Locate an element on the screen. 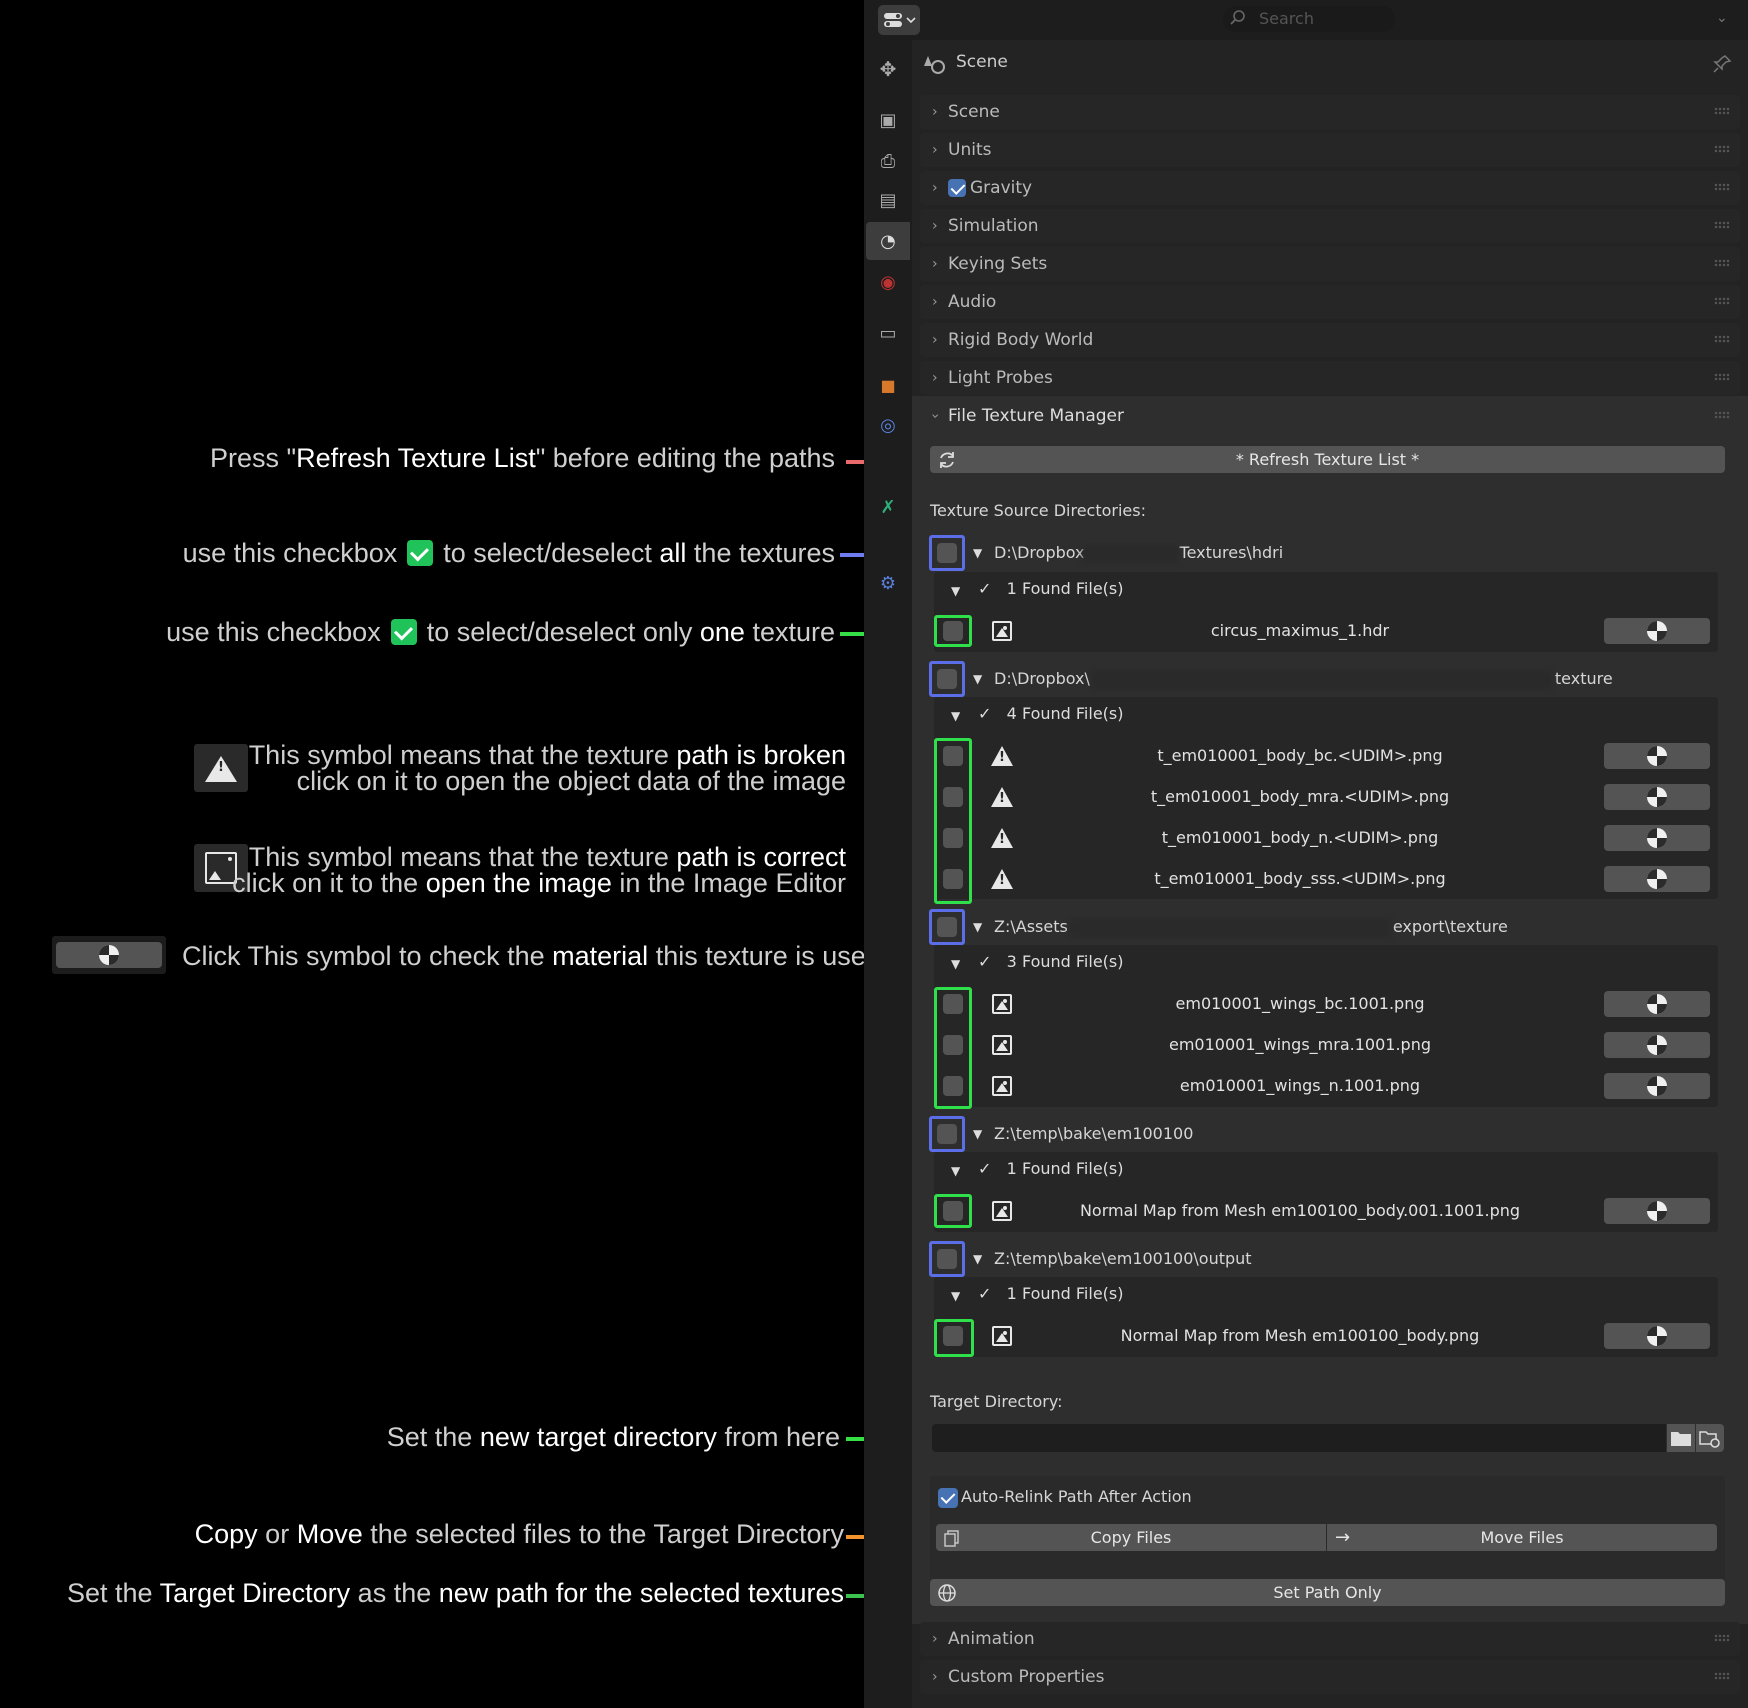  collection-icon: ▭ is located at coordinates (888, 333).